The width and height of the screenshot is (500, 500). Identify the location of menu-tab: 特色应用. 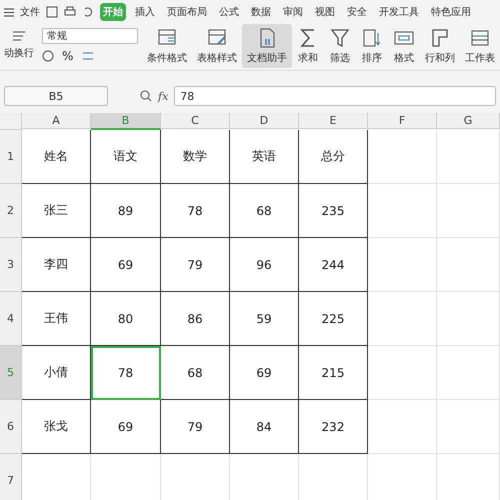
(451, 12).